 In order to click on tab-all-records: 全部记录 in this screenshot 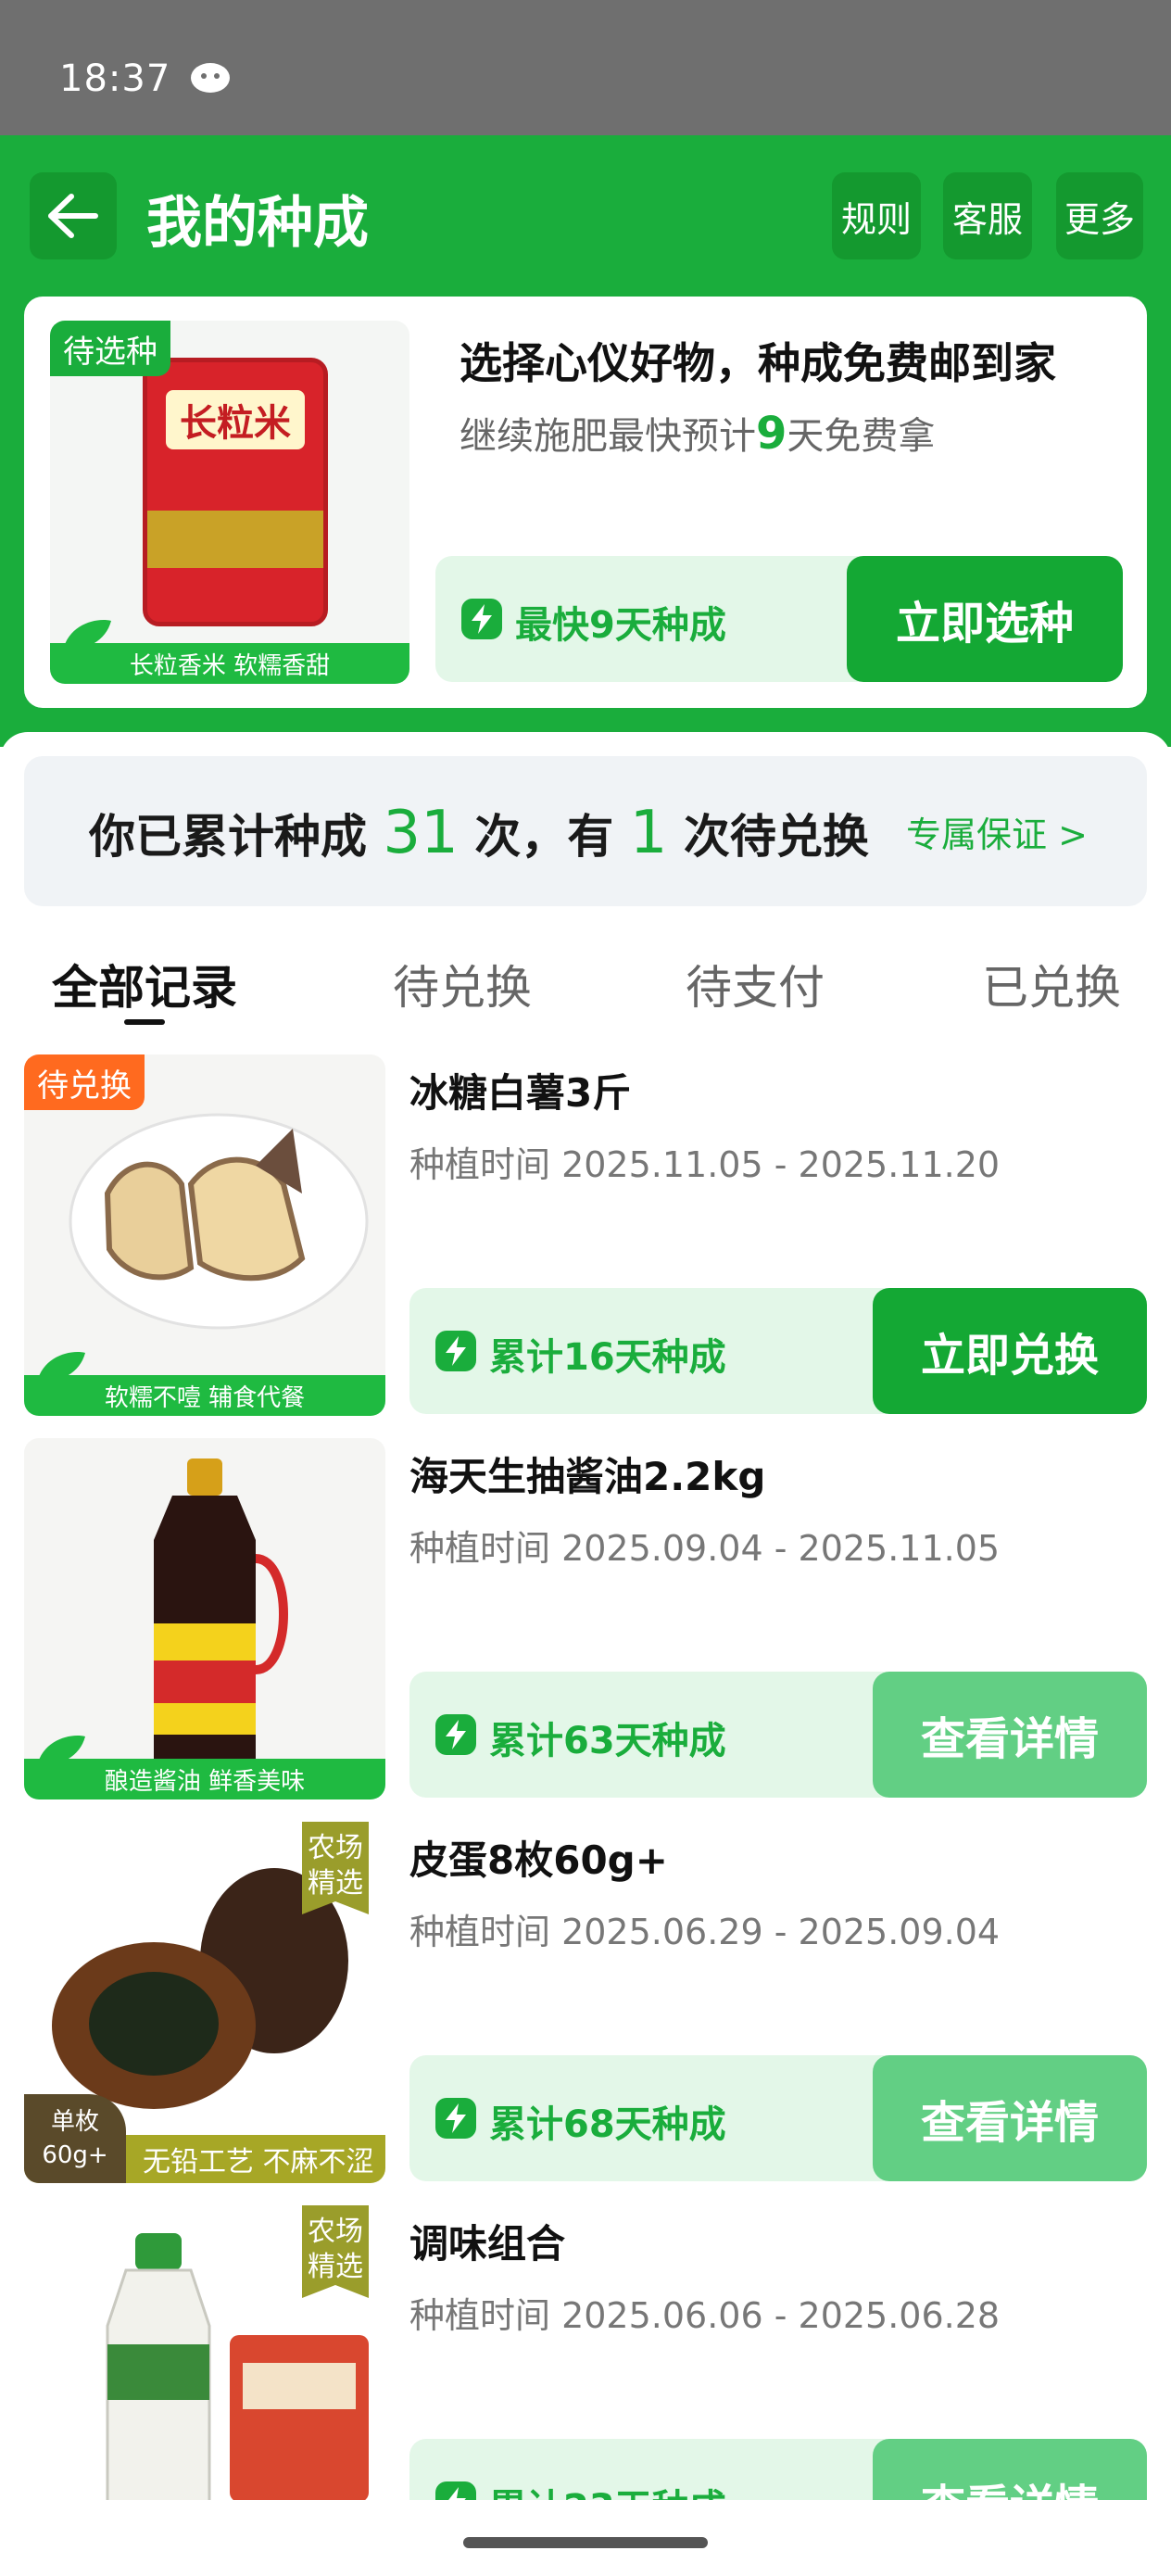, I will do `click(145, 984)`.